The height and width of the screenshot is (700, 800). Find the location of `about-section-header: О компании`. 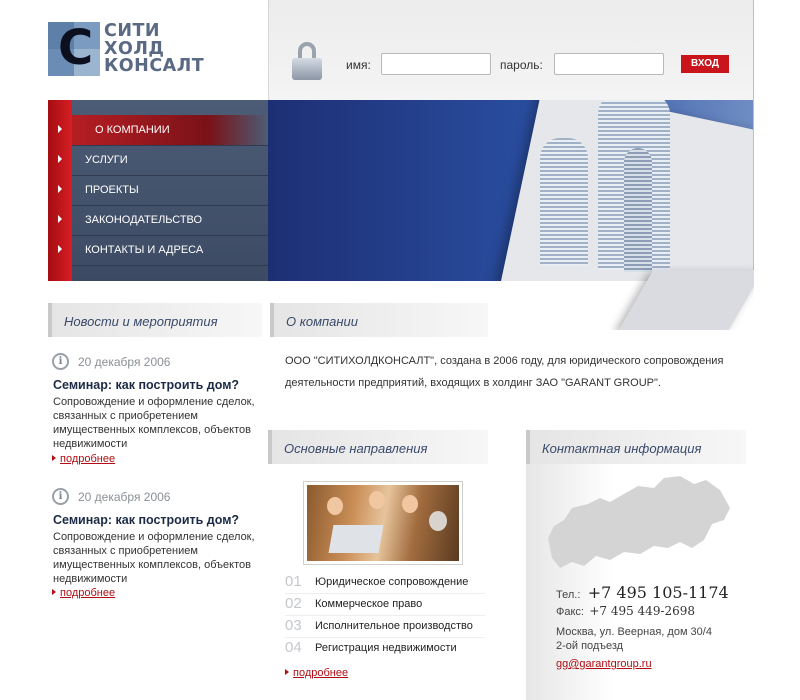

about-section-header: О компании is located at coordinates (379, 320).